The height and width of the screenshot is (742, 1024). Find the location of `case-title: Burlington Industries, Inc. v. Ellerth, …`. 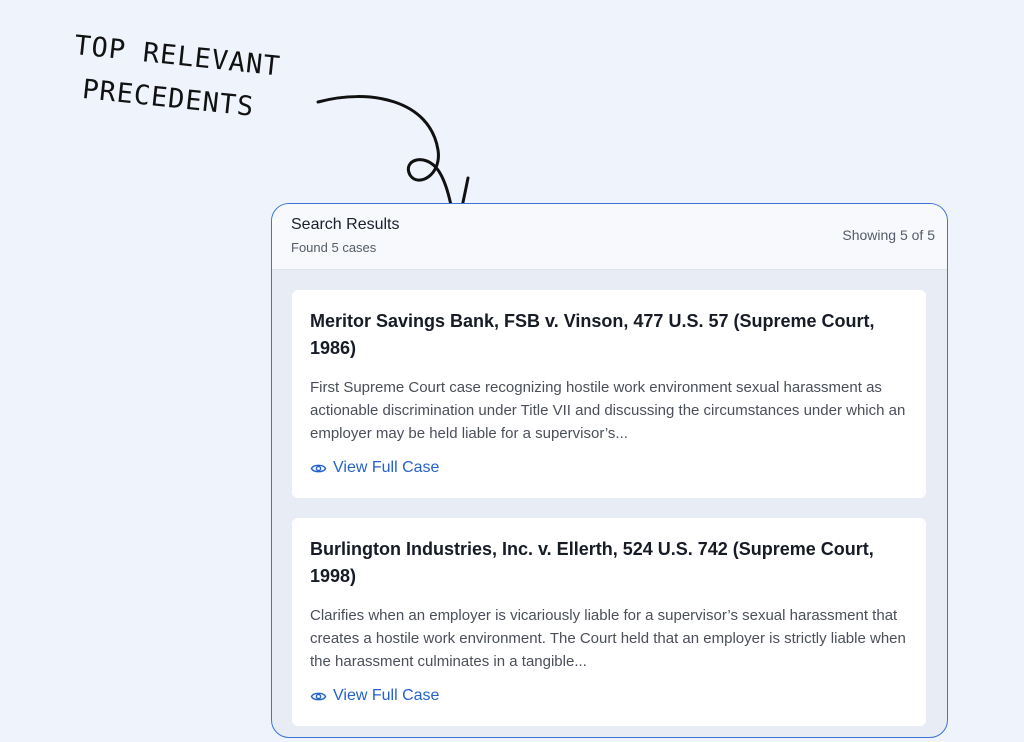

case-title: Burlington Industries, Inc. v. Ellerth, … is located at coordinates (592, 562).